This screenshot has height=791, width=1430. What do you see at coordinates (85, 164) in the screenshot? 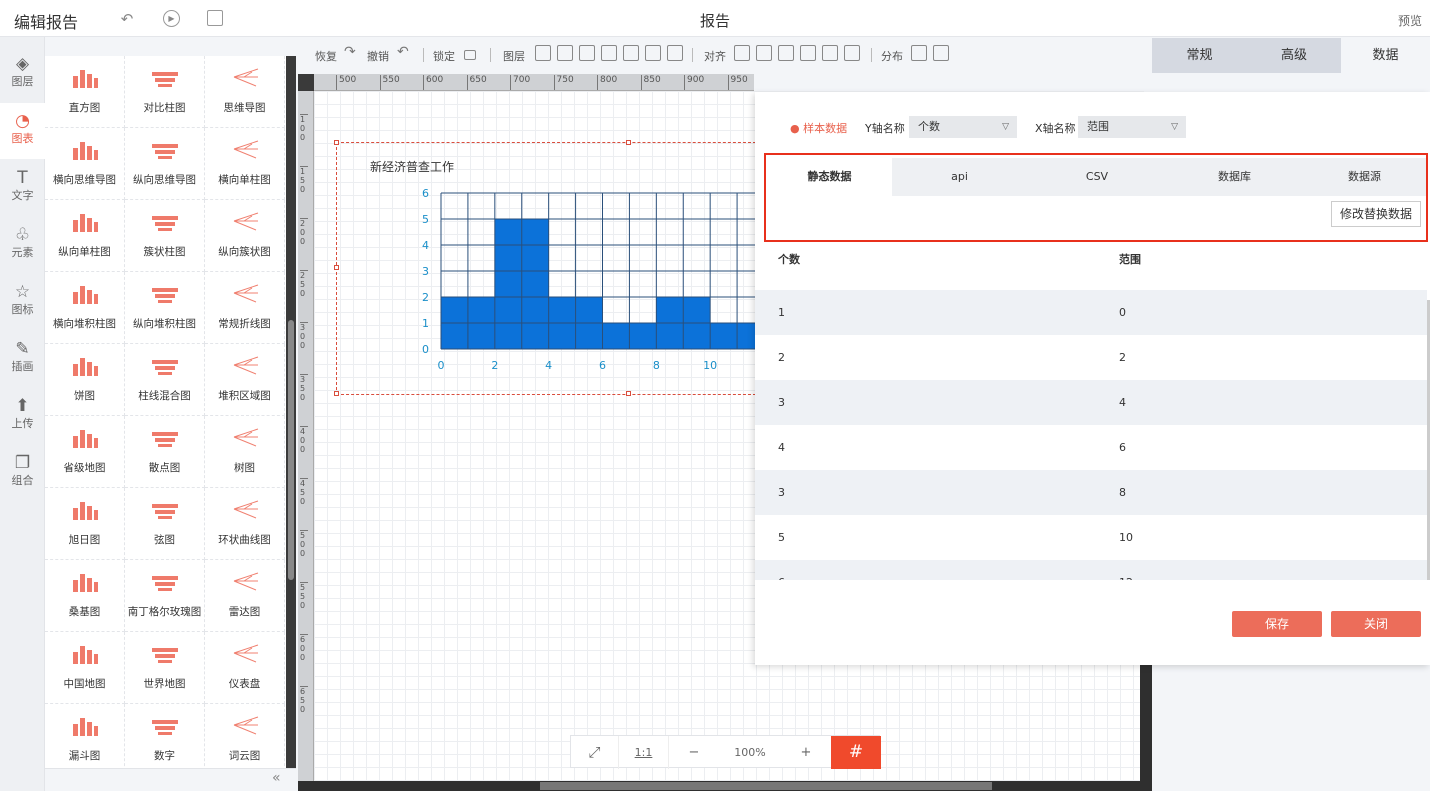
I see `palette-item: 横向思维导图` at bounding box center [85, 164].